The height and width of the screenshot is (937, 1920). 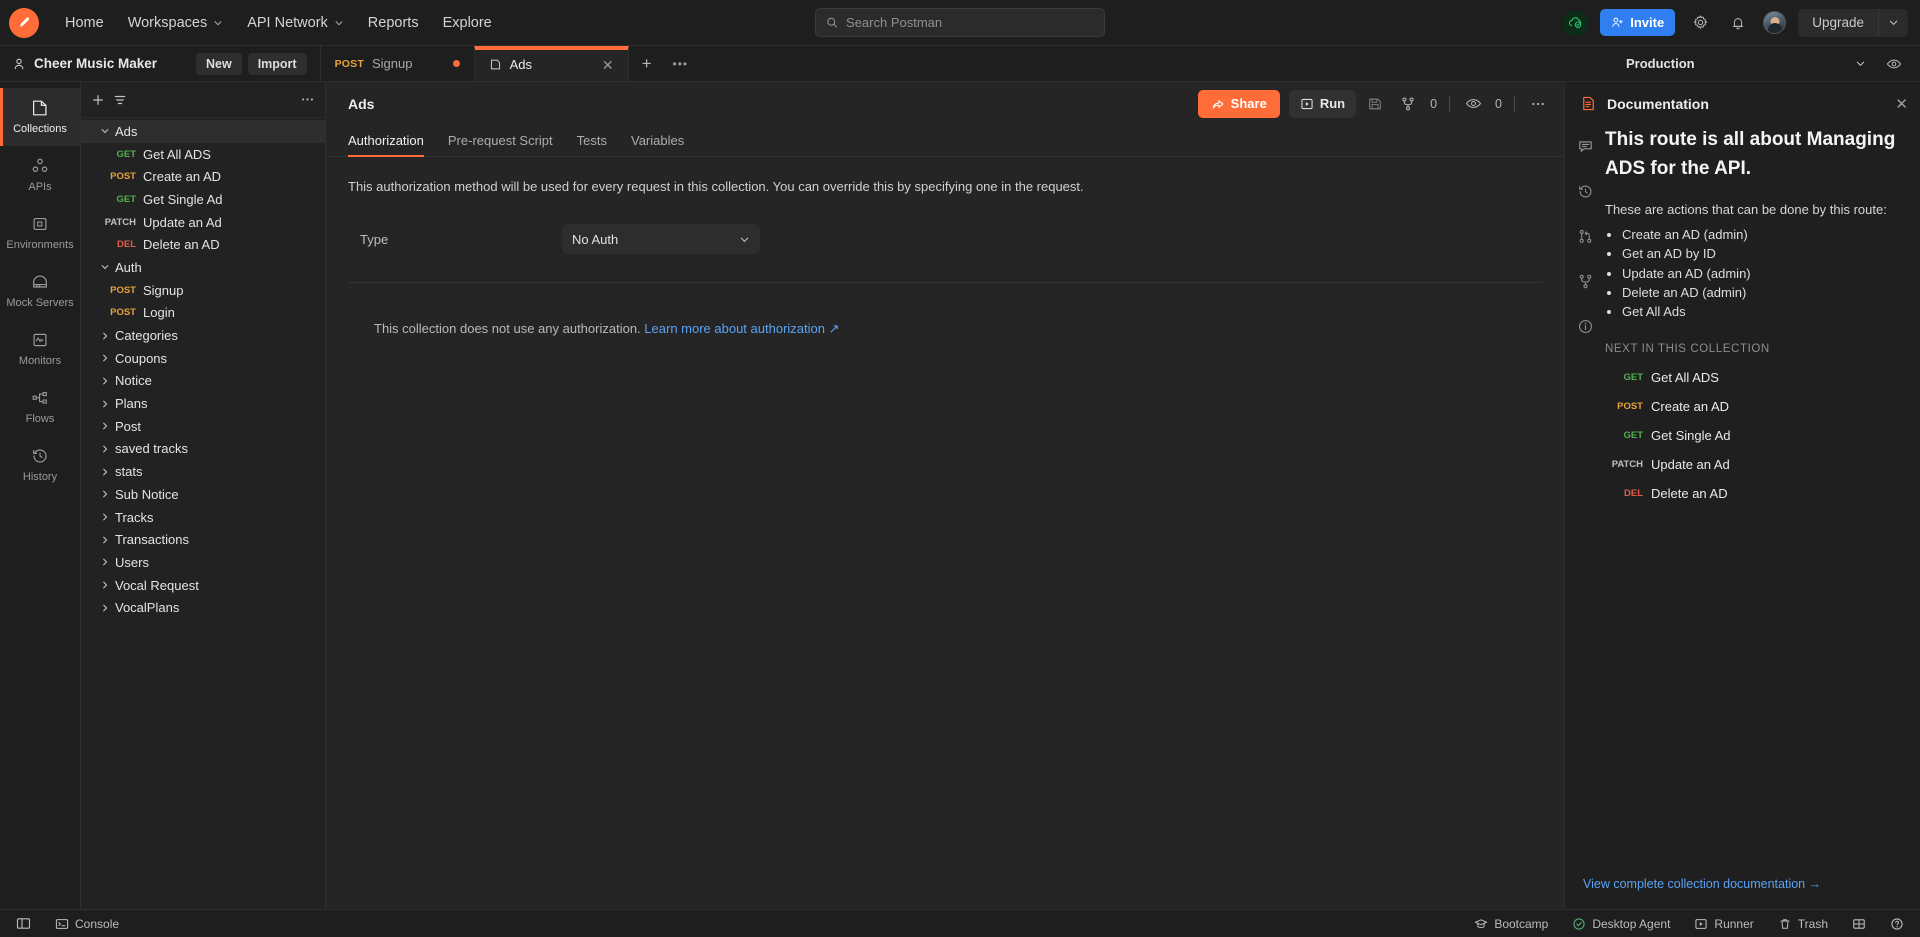 I want to click on upgrade-dropdown-button, so click(x=1893, y=22).